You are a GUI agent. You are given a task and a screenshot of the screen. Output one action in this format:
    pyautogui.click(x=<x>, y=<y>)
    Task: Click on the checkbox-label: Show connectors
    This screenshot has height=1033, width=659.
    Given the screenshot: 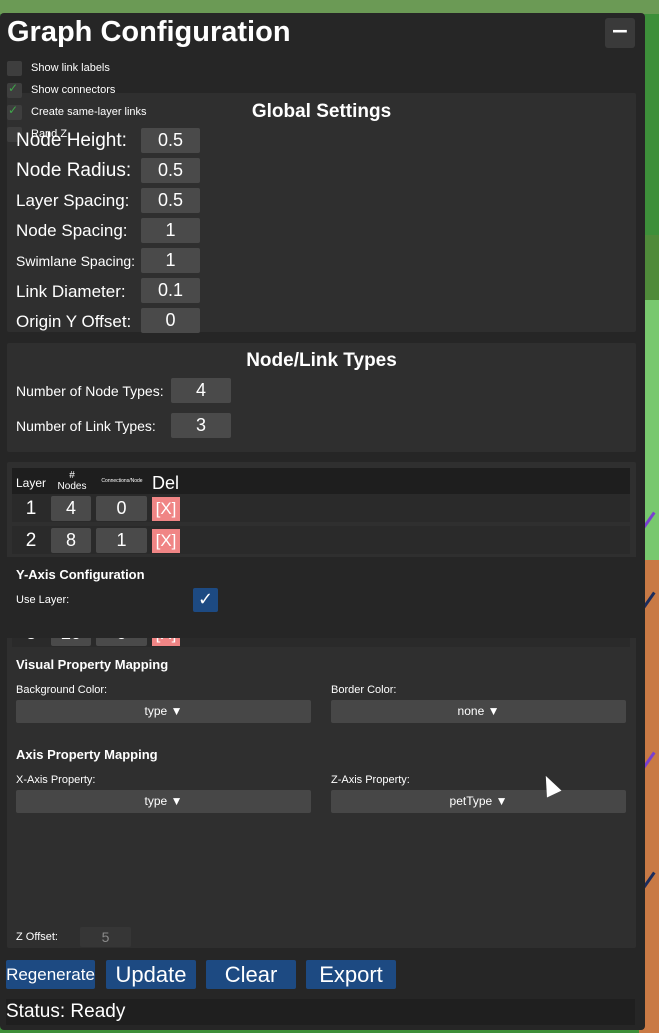 What is the action you would take?
    pyautogui.click(x=73, y=90)
    